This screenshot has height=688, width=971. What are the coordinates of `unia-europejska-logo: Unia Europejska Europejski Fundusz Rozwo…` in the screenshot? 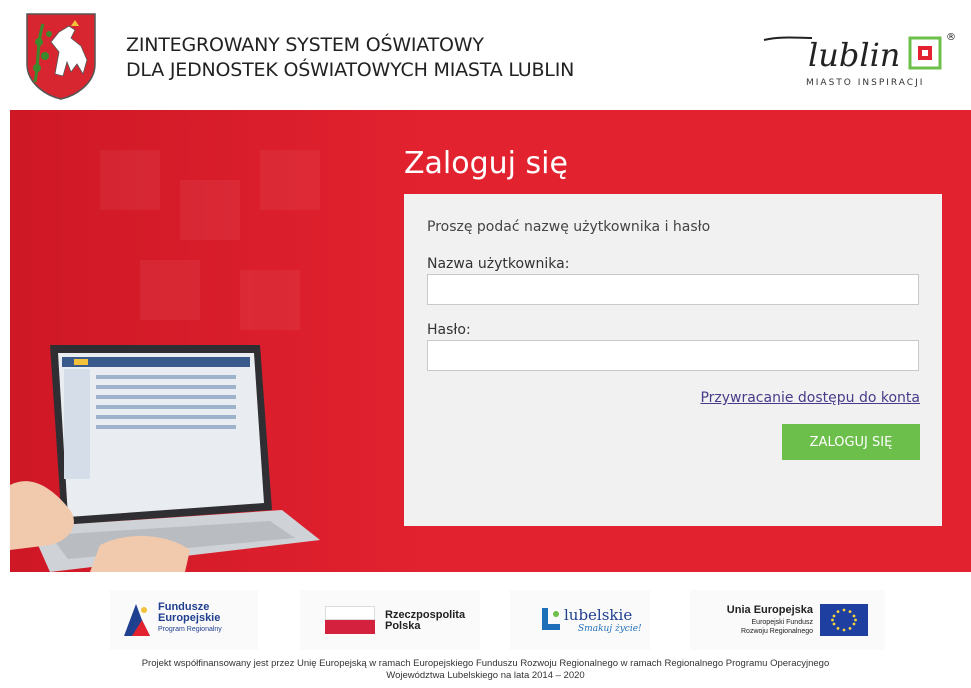 It's located at (787, 620).